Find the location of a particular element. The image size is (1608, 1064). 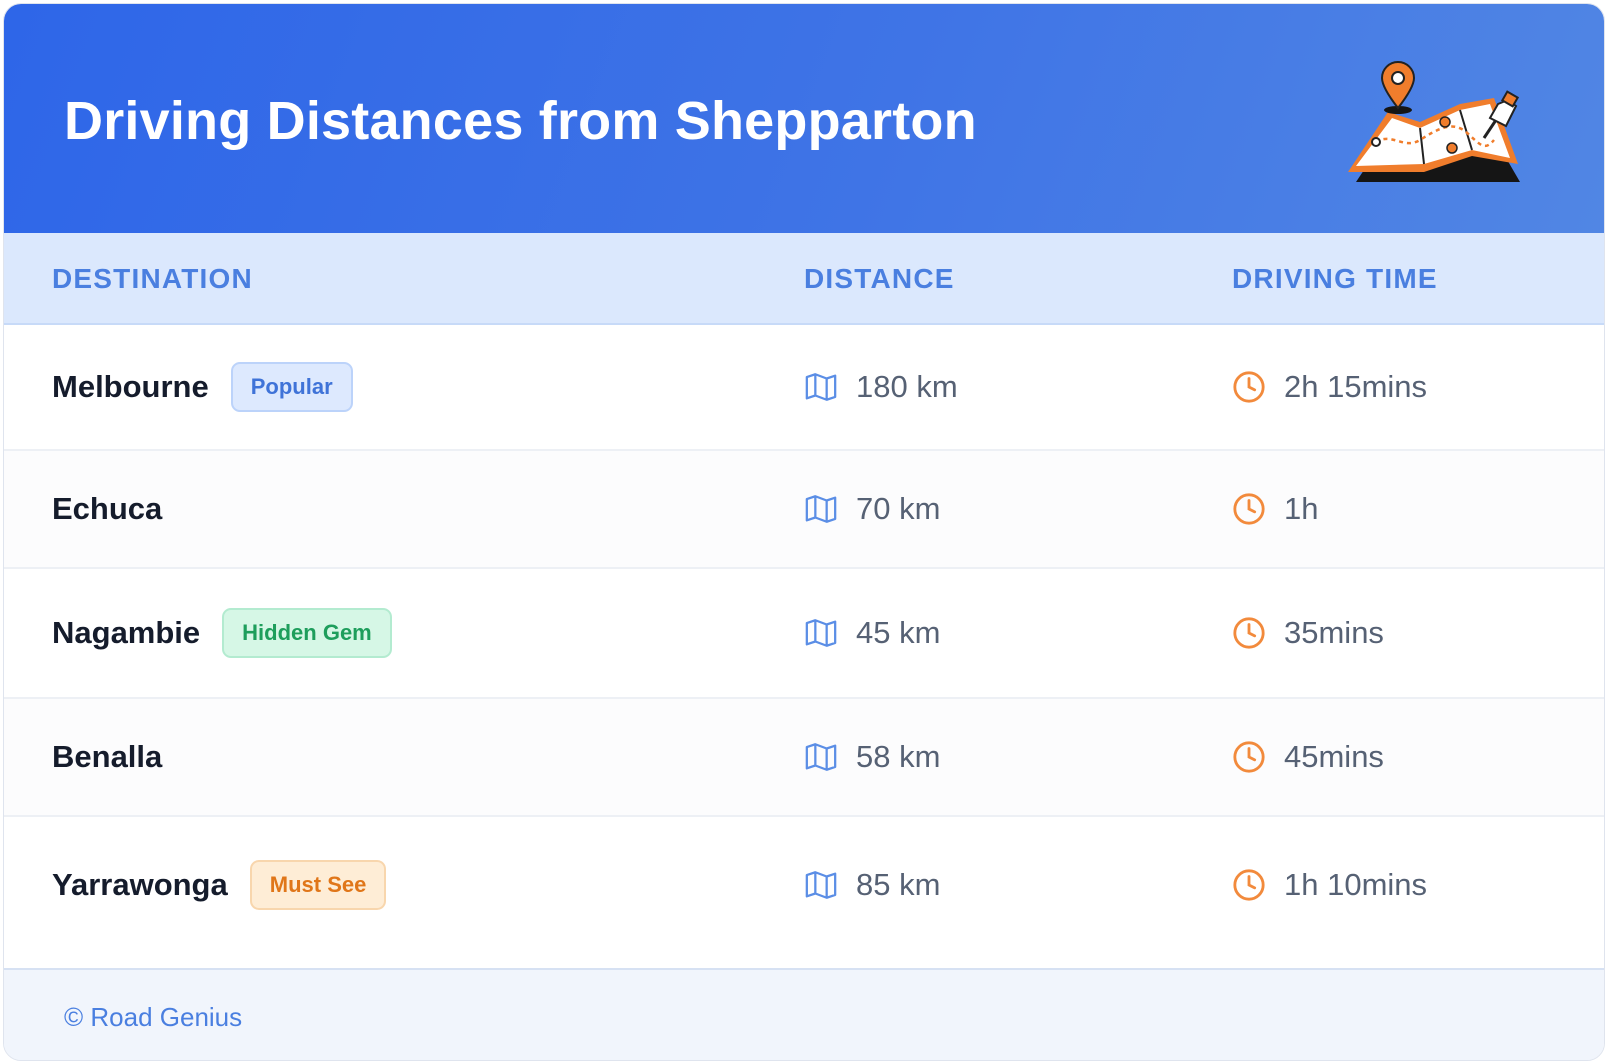

popular-badge: Popular is located at coordinates (291, 387).